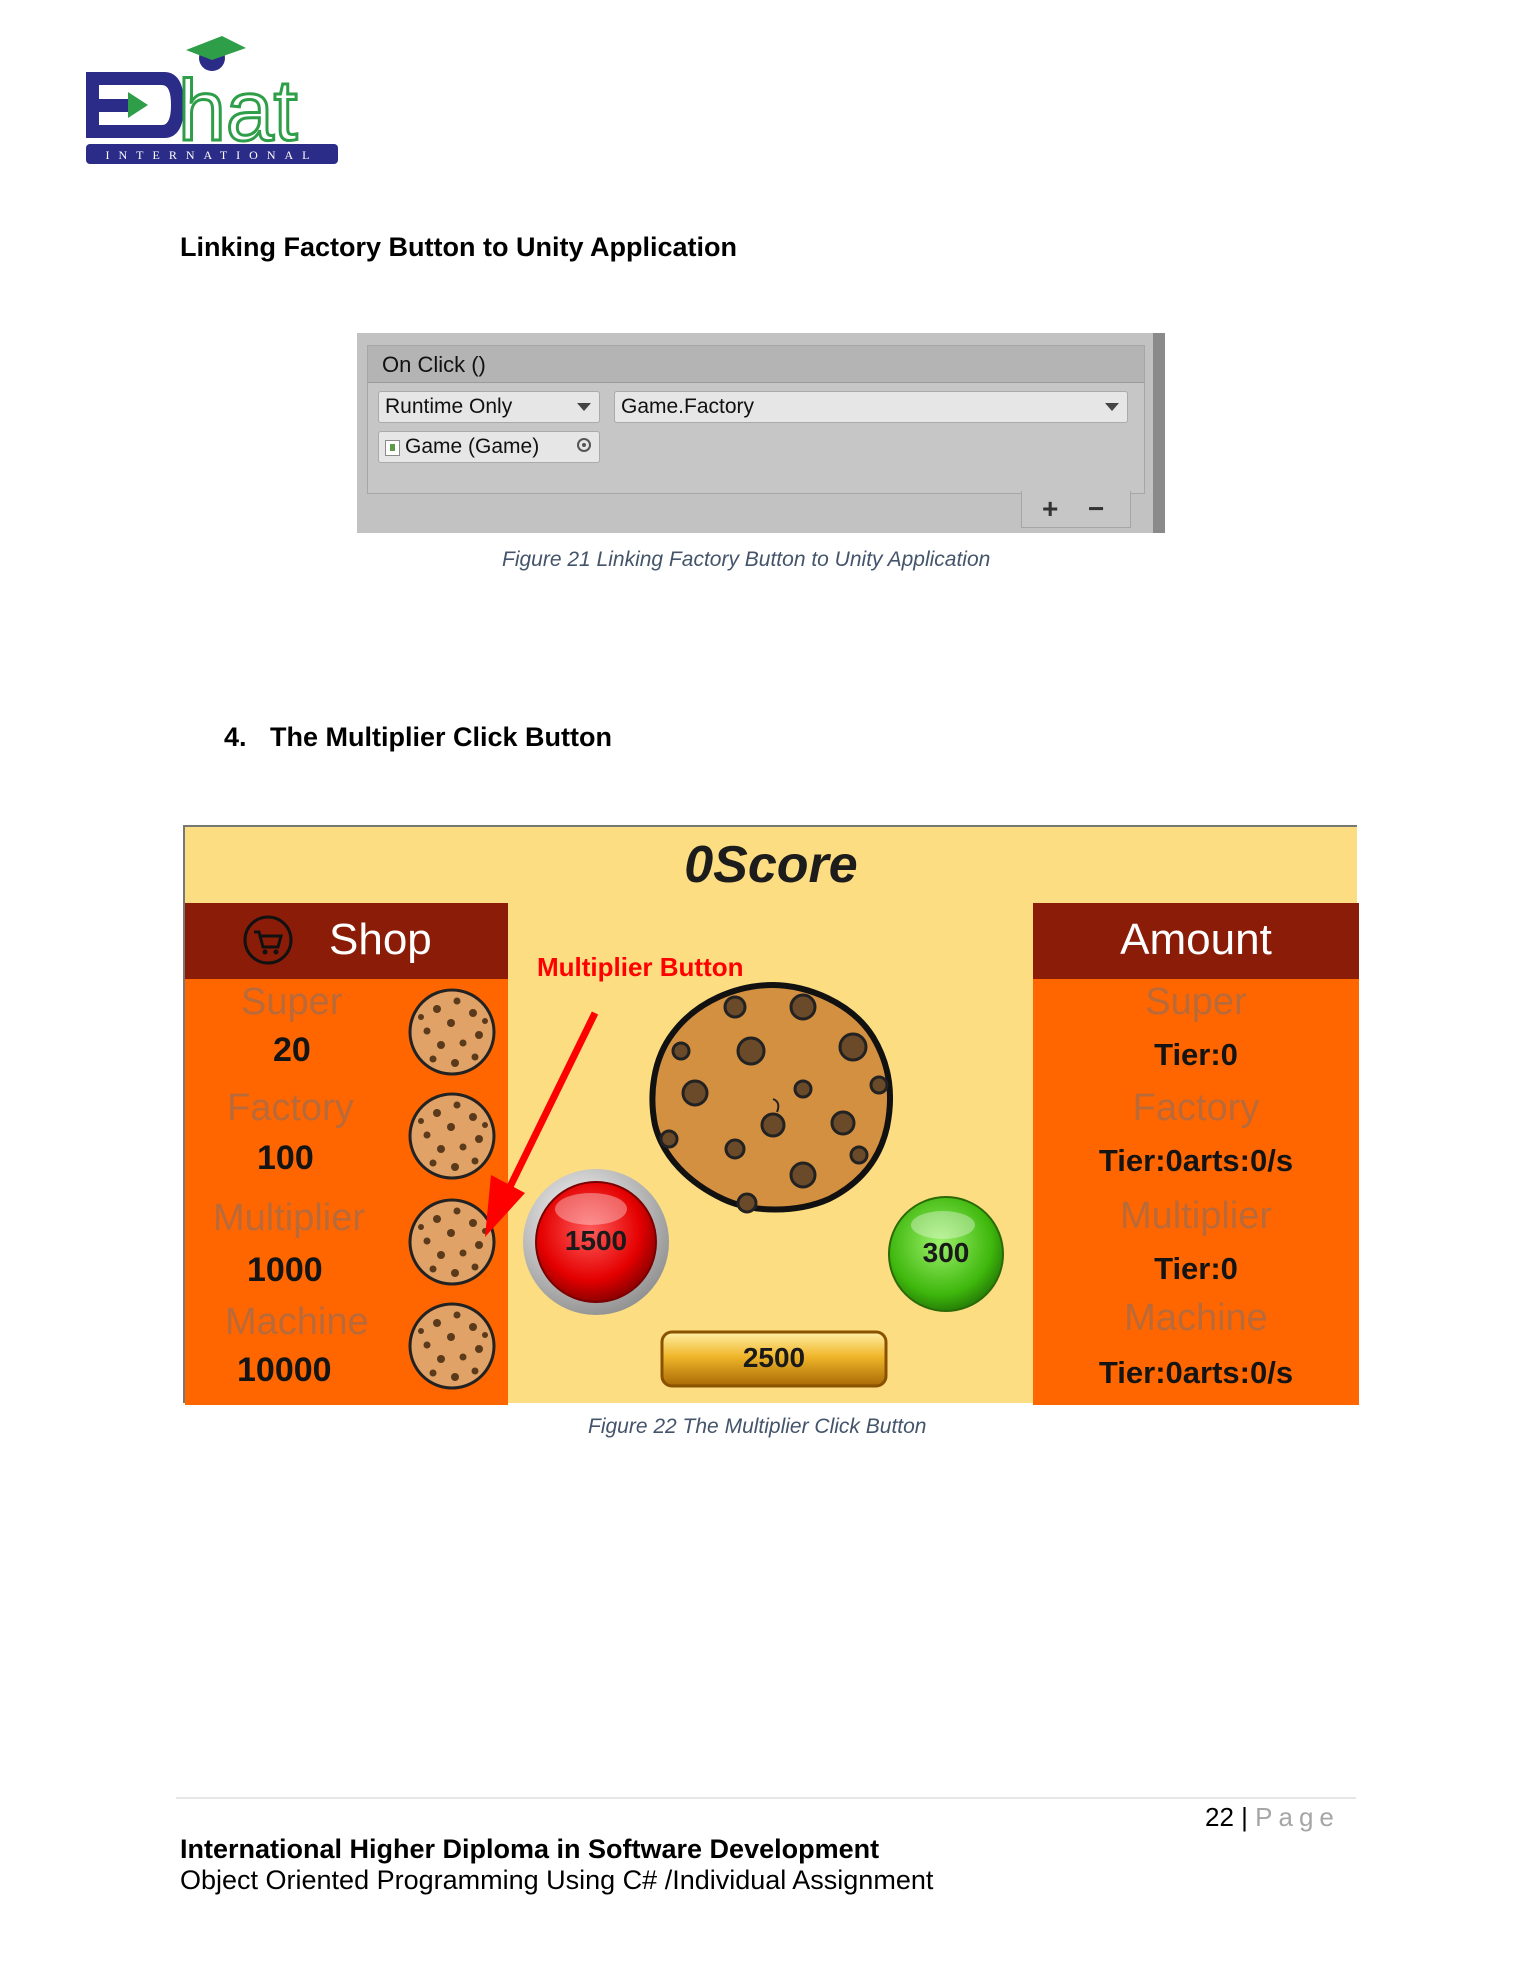 This screenshot has height=1980, width=1530. I want to click on logo-graphic: hat INTERNATIONAL, so click(212, 100).